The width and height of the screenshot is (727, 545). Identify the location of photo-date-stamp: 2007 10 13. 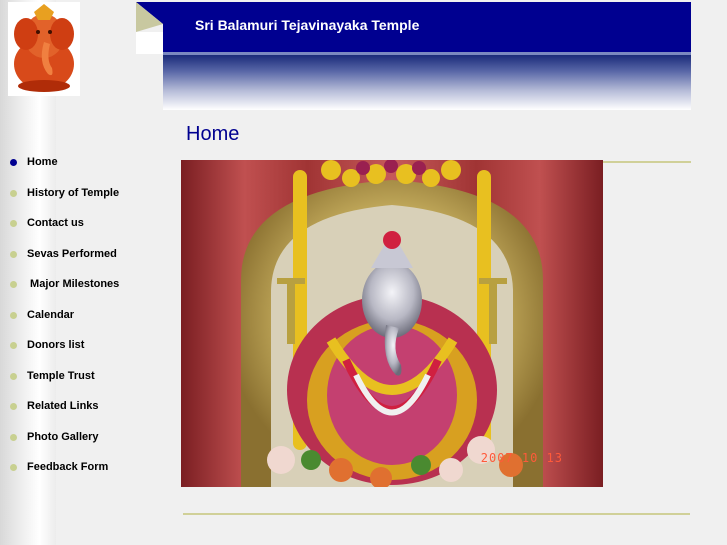
(521, 458).